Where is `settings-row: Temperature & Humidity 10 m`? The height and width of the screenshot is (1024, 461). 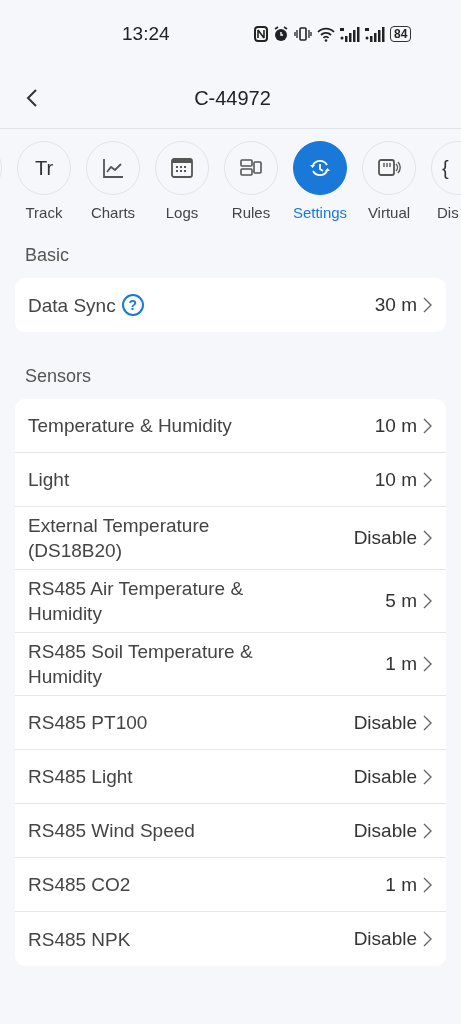
settings-row: Temperature & Humidity 10 m is located at coordinates (230, 426).